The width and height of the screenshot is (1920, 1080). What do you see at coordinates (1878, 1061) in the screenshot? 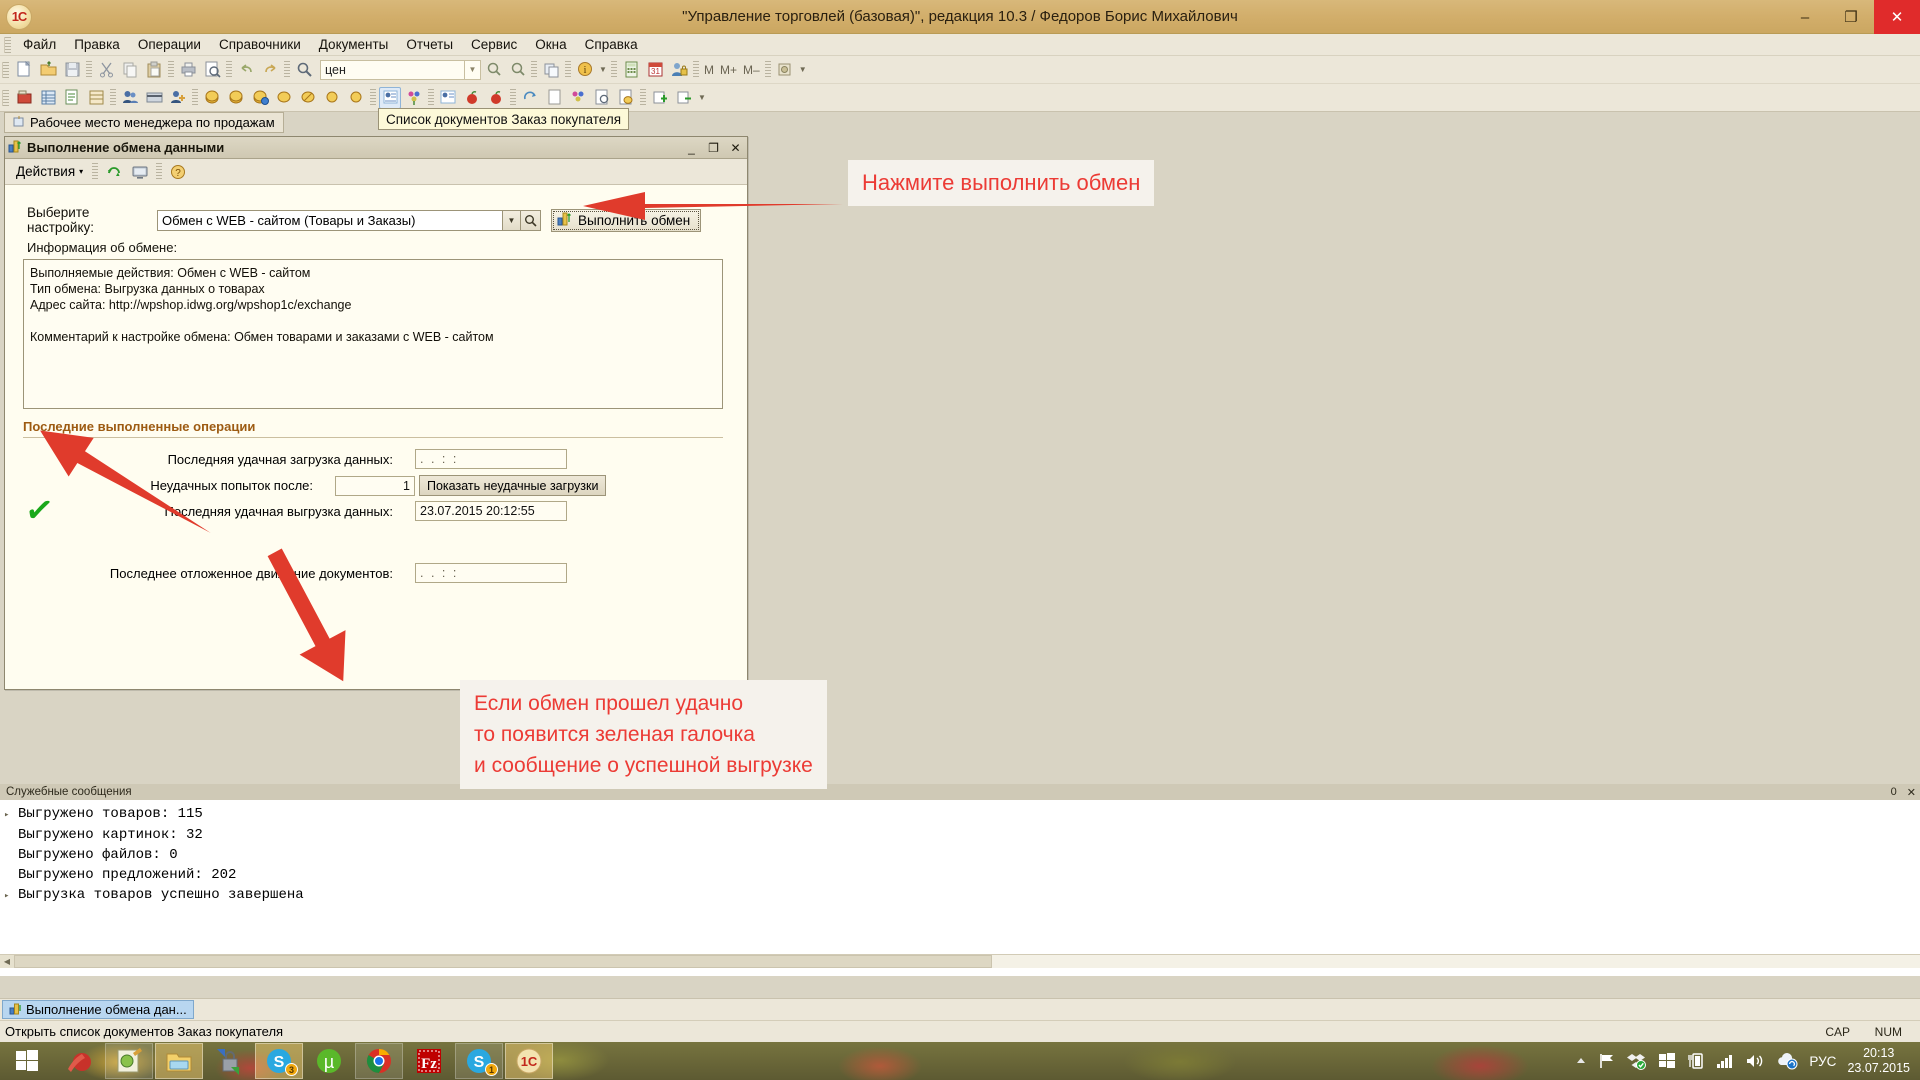
I see `clock: 20:13 23.07.2015` at bounding box center [1878, 1061].